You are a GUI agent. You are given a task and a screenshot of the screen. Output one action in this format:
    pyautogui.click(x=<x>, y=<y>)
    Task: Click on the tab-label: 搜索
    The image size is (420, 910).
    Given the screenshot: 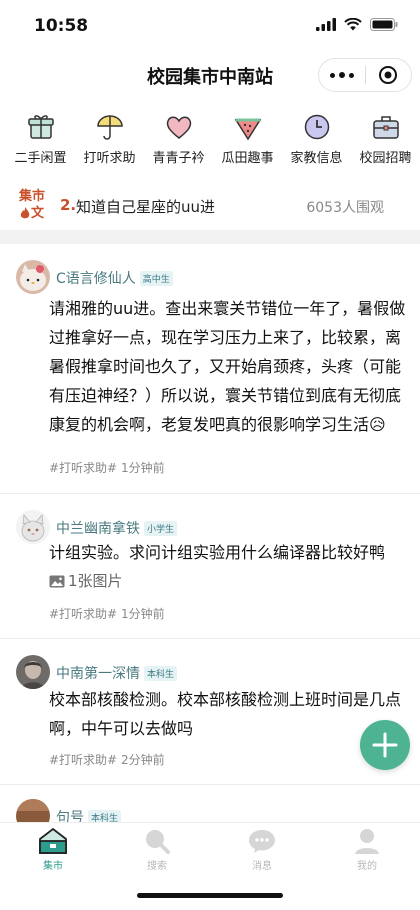 What is the action you would take?
    pyautogui.click(x=157, y=866)
    